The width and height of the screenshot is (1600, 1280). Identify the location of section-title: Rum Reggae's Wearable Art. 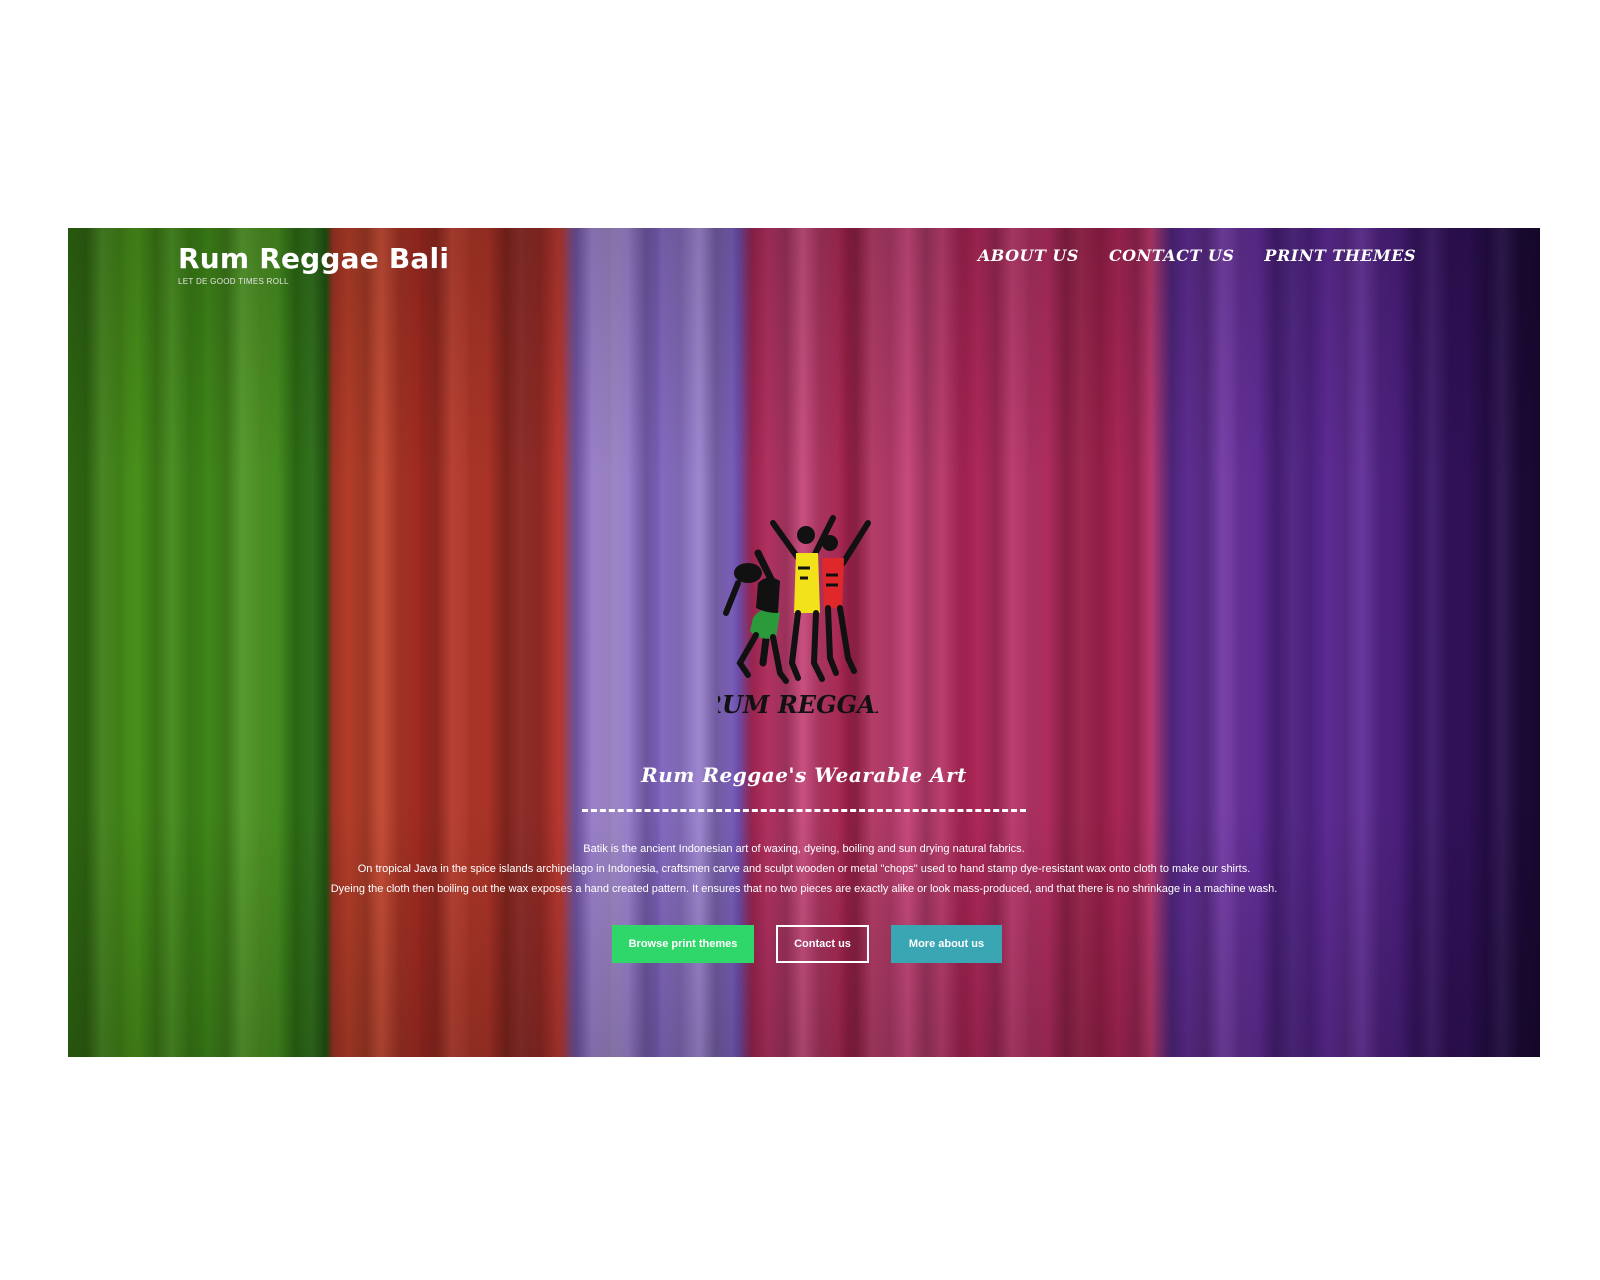
(804, 775).